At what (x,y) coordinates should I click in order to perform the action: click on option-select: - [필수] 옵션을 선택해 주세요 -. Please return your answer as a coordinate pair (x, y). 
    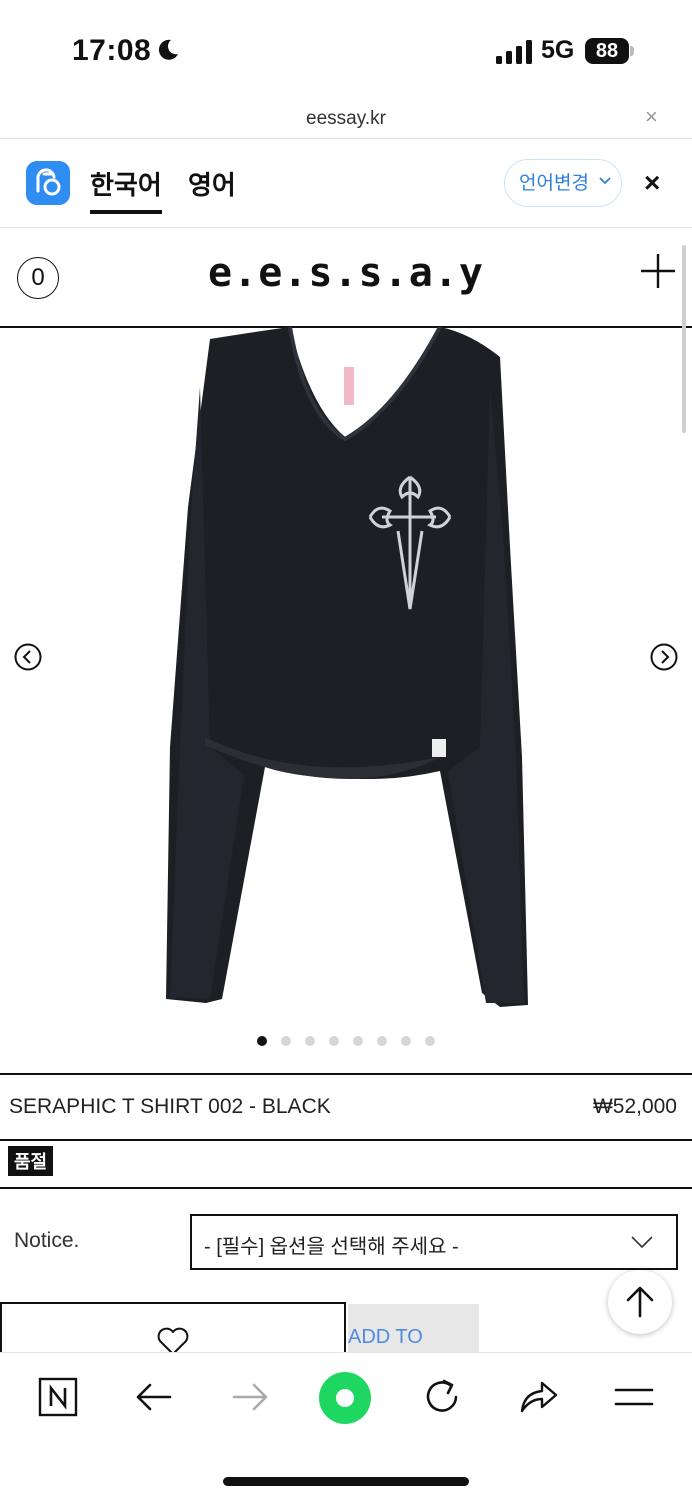
    Looking at the image, I should click on (434, 1242).